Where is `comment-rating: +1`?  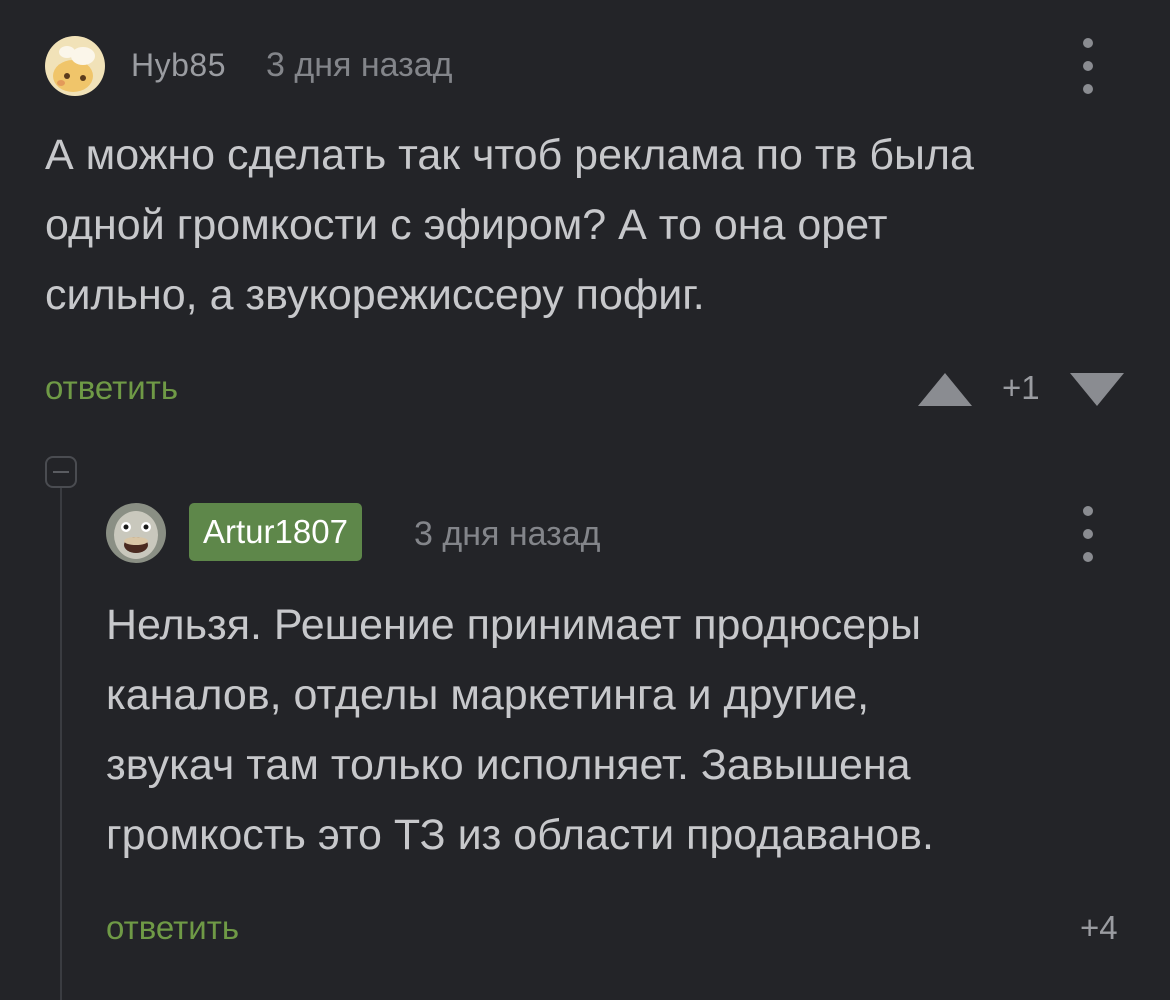 comment-rating: +1 is located at coordinates (1021, 387).